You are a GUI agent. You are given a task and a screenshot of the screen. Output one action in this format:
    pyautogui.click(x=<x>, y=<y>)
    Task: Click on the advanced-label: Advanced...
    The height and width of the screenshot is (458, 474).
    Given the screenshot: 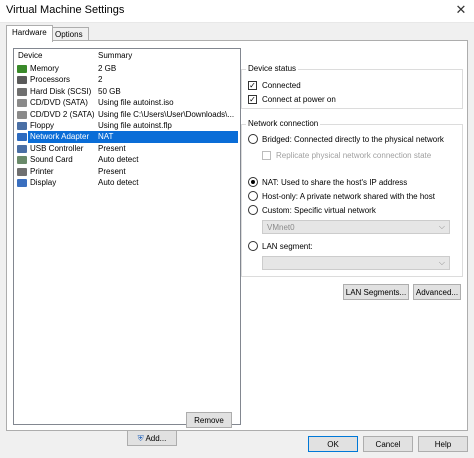 What is the action you would take?
    pyautogui.click(x=437, y=292)
    